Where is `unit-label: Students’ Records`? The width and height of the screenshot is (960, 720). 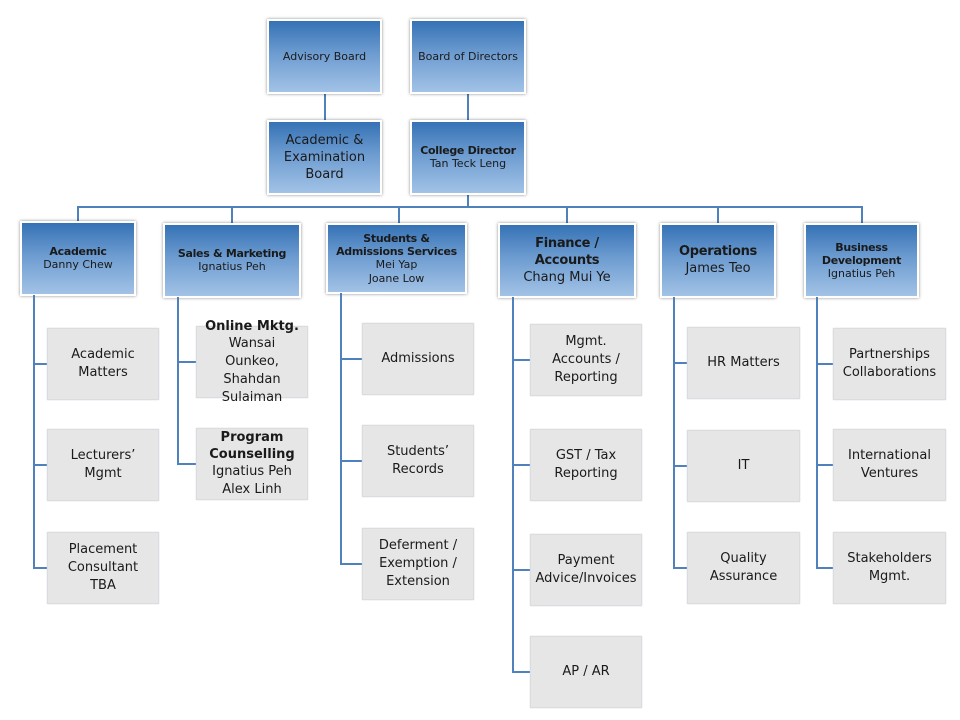
unit-label: Students’ Records is located at coordinates (418, 460).